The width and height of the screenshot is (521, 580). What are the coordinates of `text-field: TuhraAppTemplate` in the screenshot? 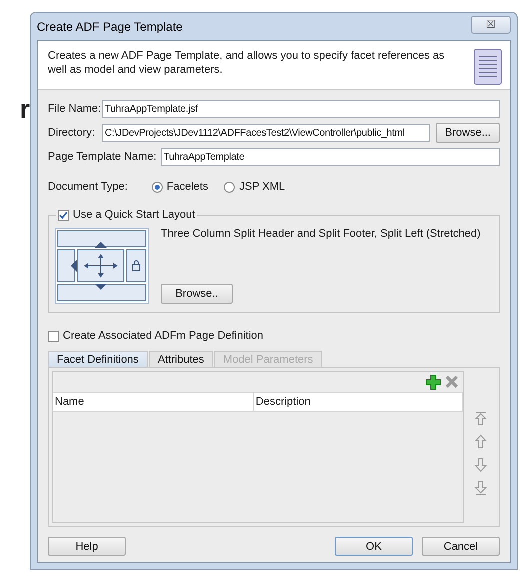 It's located at (330, 157).